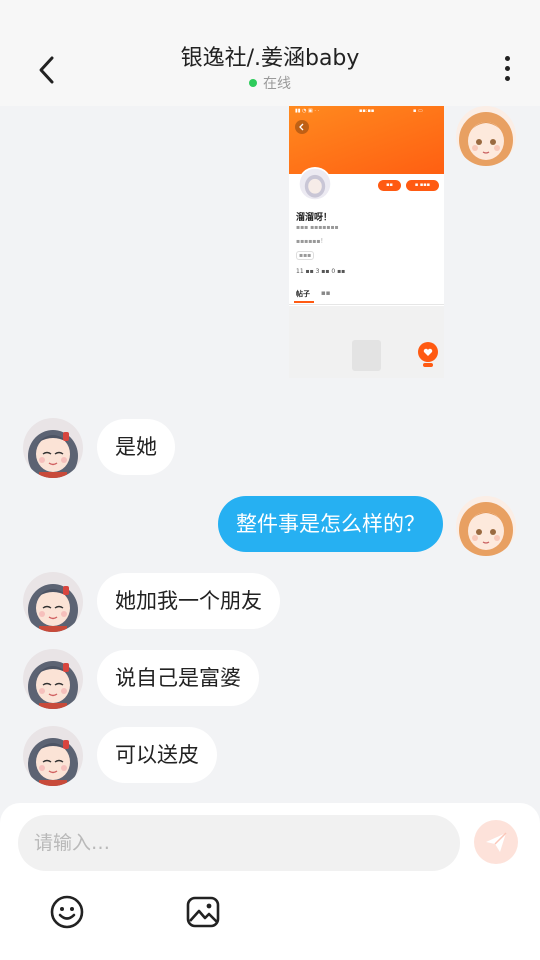  I want to click on image-icon, so click(203, 912).